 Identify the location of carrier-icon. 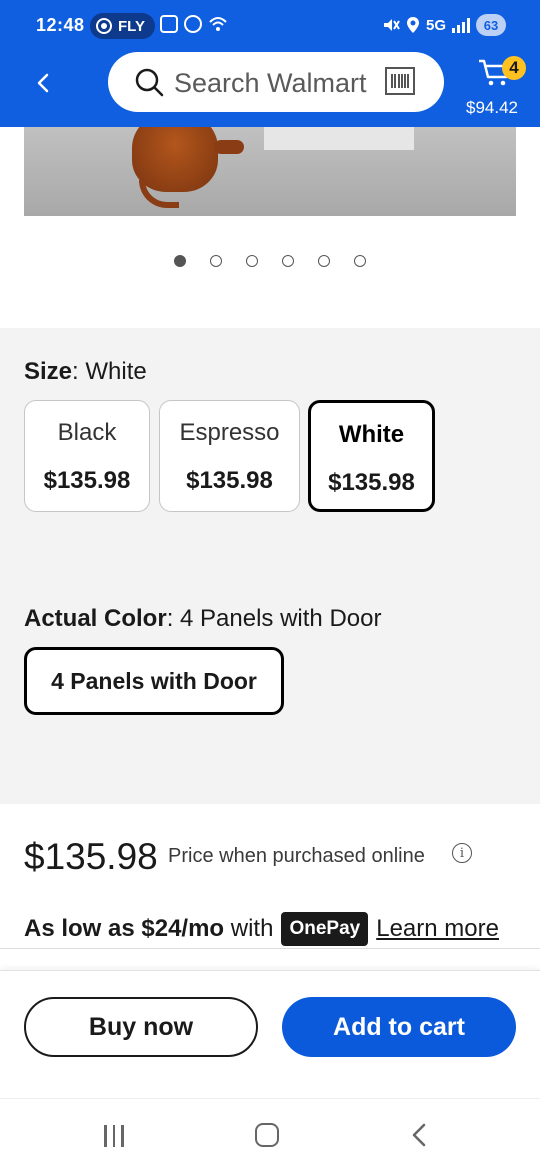
(104, 26).